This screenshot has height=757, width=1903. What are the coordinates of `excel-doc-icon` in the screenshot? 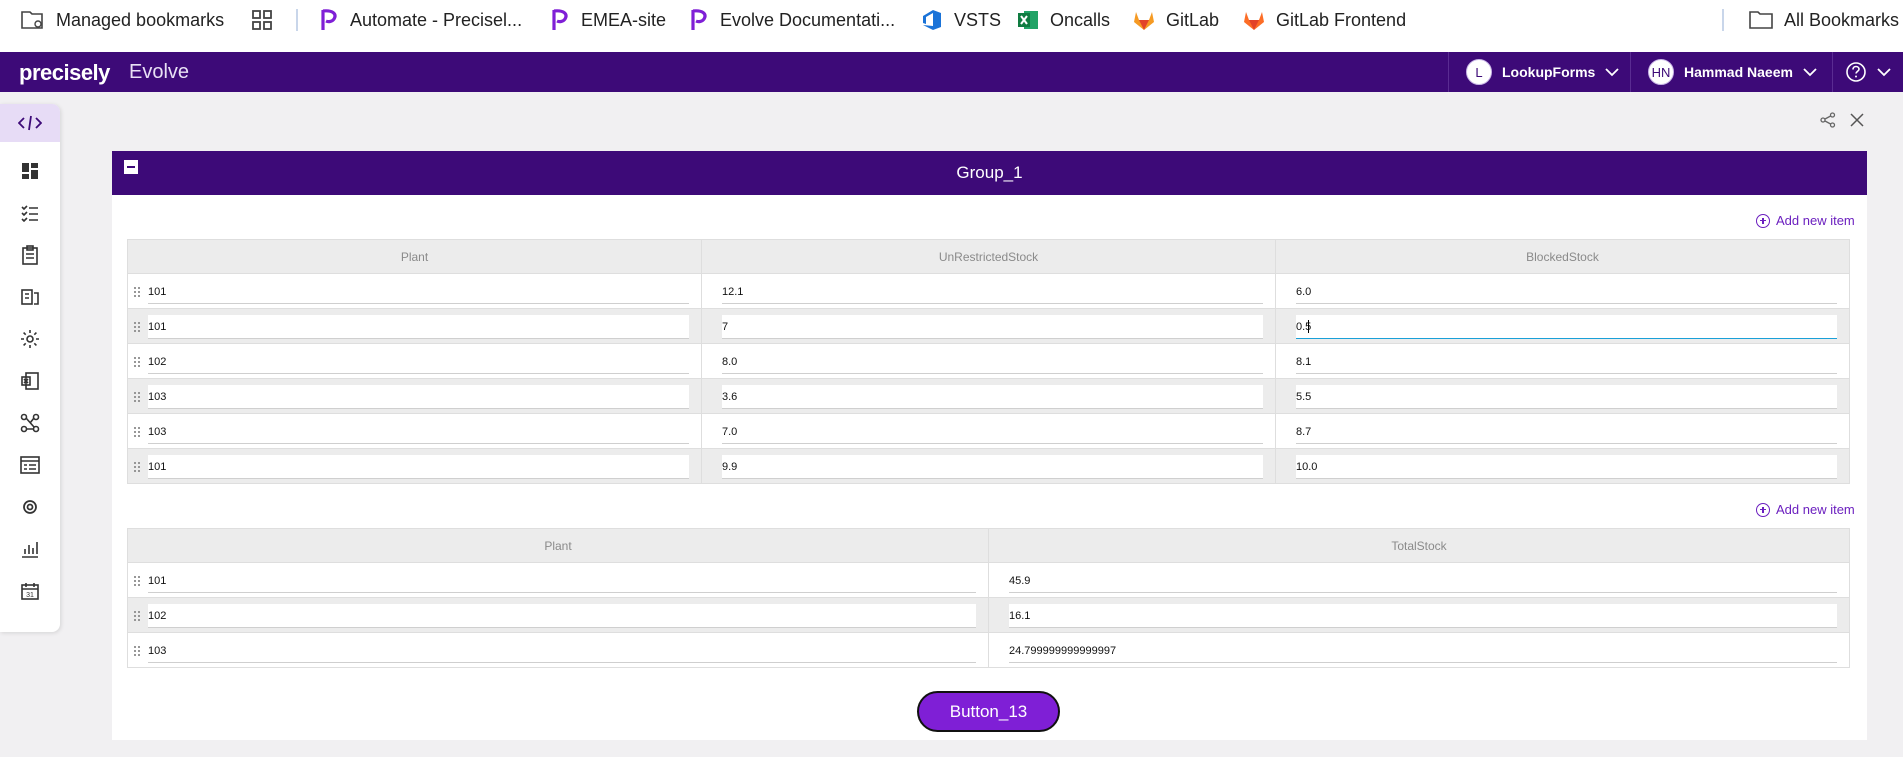 It's located at (30, 381).